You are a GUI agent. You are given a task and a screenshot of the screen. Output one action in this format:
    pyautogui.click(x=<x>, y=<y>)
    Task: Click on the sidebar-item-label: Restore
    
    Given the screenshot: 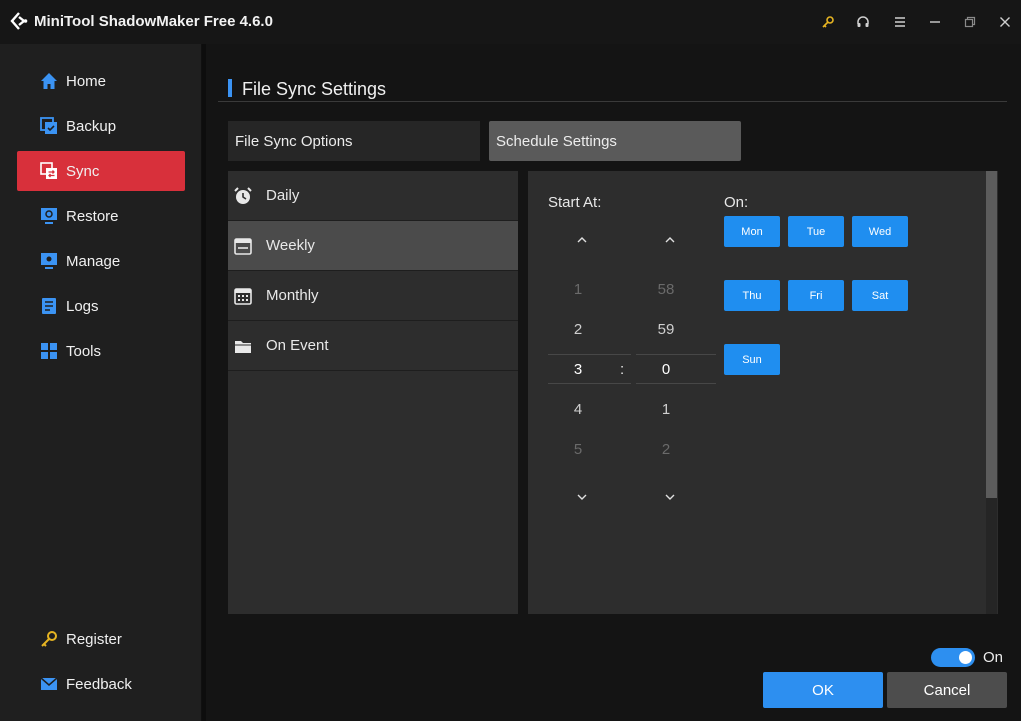 What is the action you would take?
    pyautogui.click(x=92, y=216)
    